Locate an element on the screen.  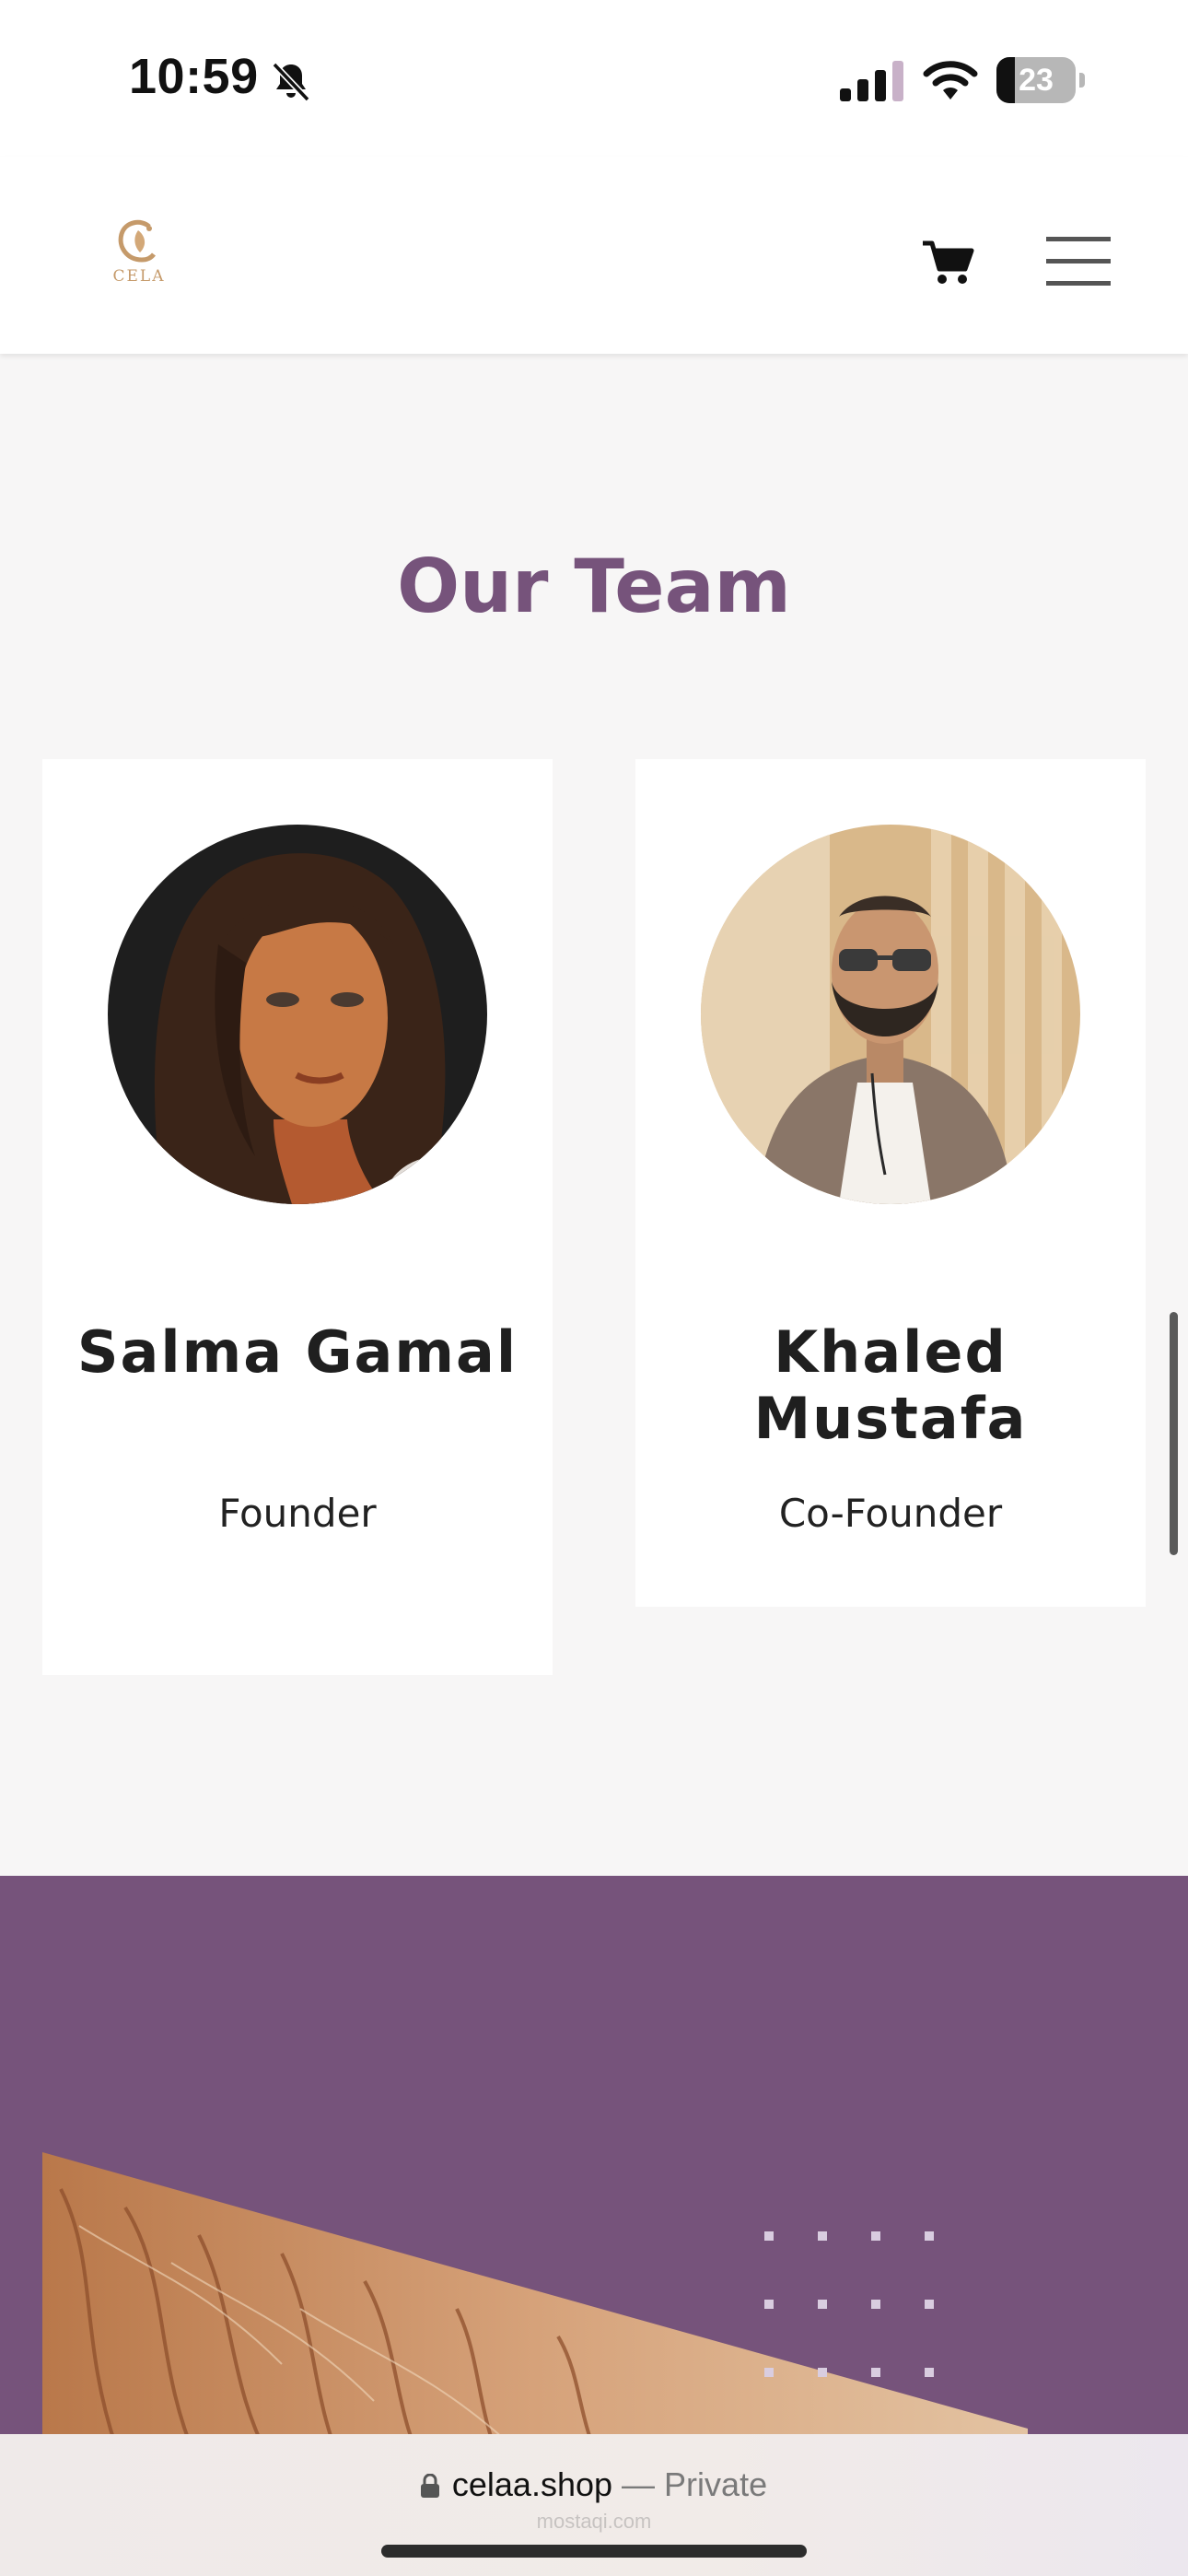
hamburger-menu-icon is located at coordinates (1078, 260).